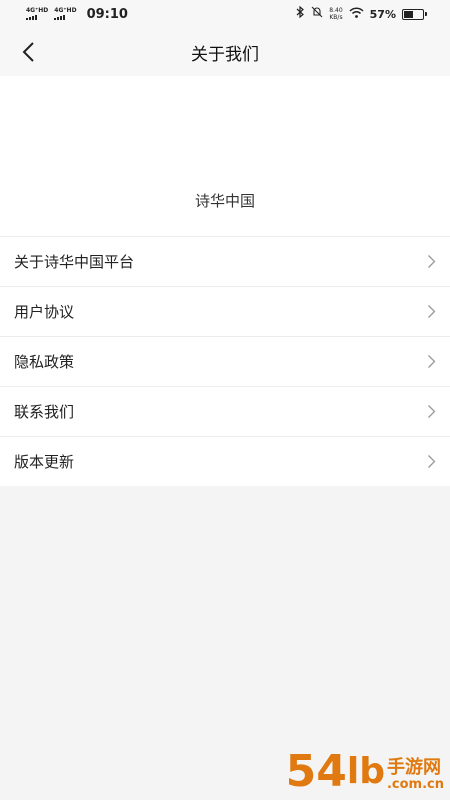  I want to click on menu-item-privacy-policy: 隐私政策, so click(225, 361).